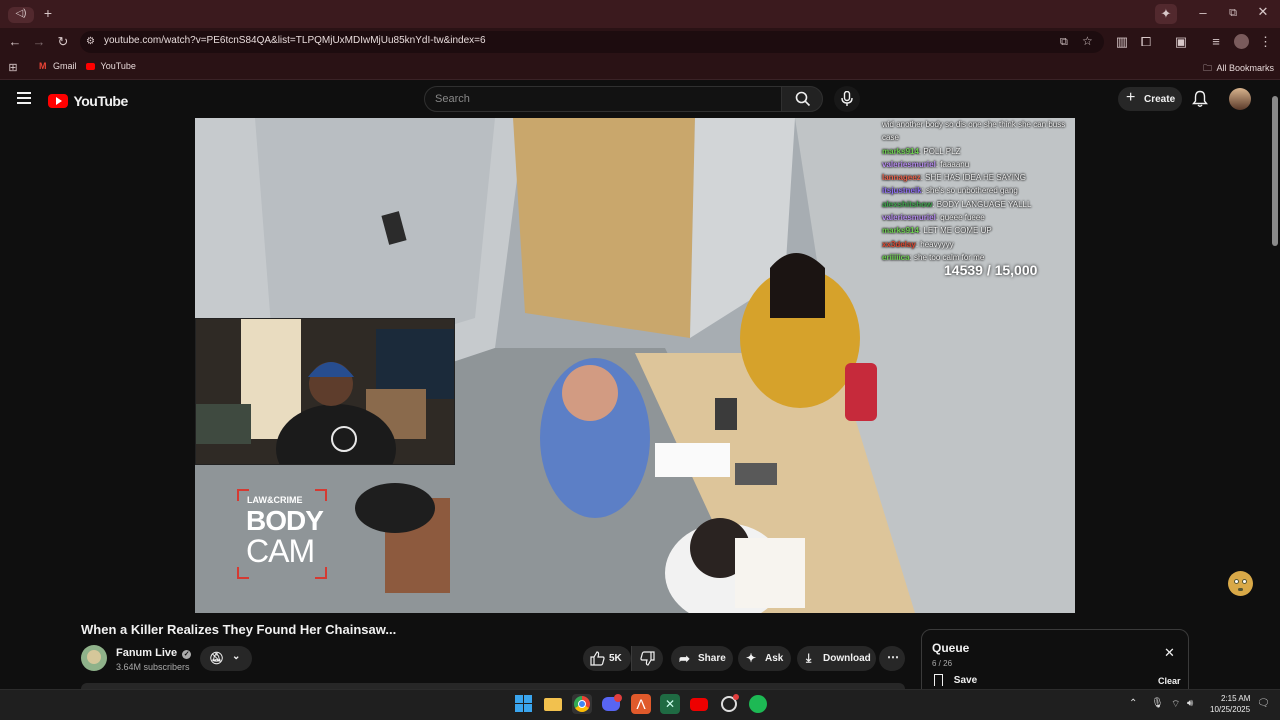  I want to click on like-button: 5K, so click(607, 658).